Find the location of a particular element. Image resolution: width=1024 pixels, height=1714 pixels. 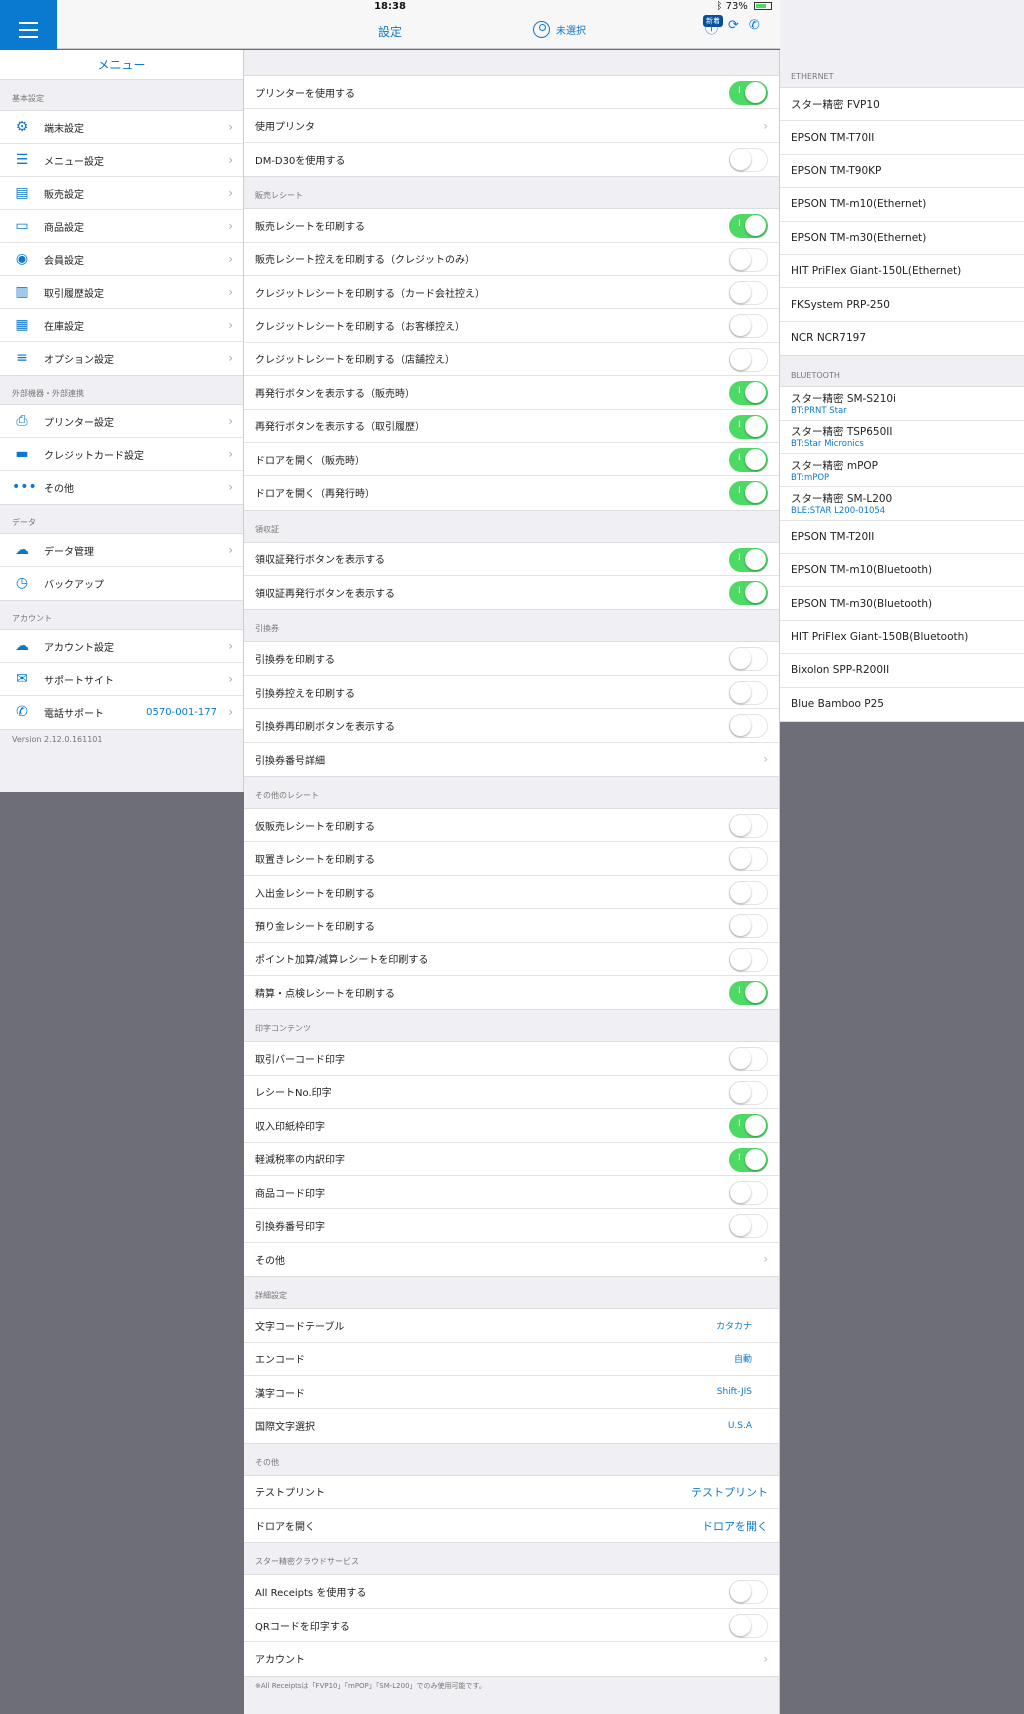

settings-row: 収入印紙枠印字 is located at coordinates (511, 1126).